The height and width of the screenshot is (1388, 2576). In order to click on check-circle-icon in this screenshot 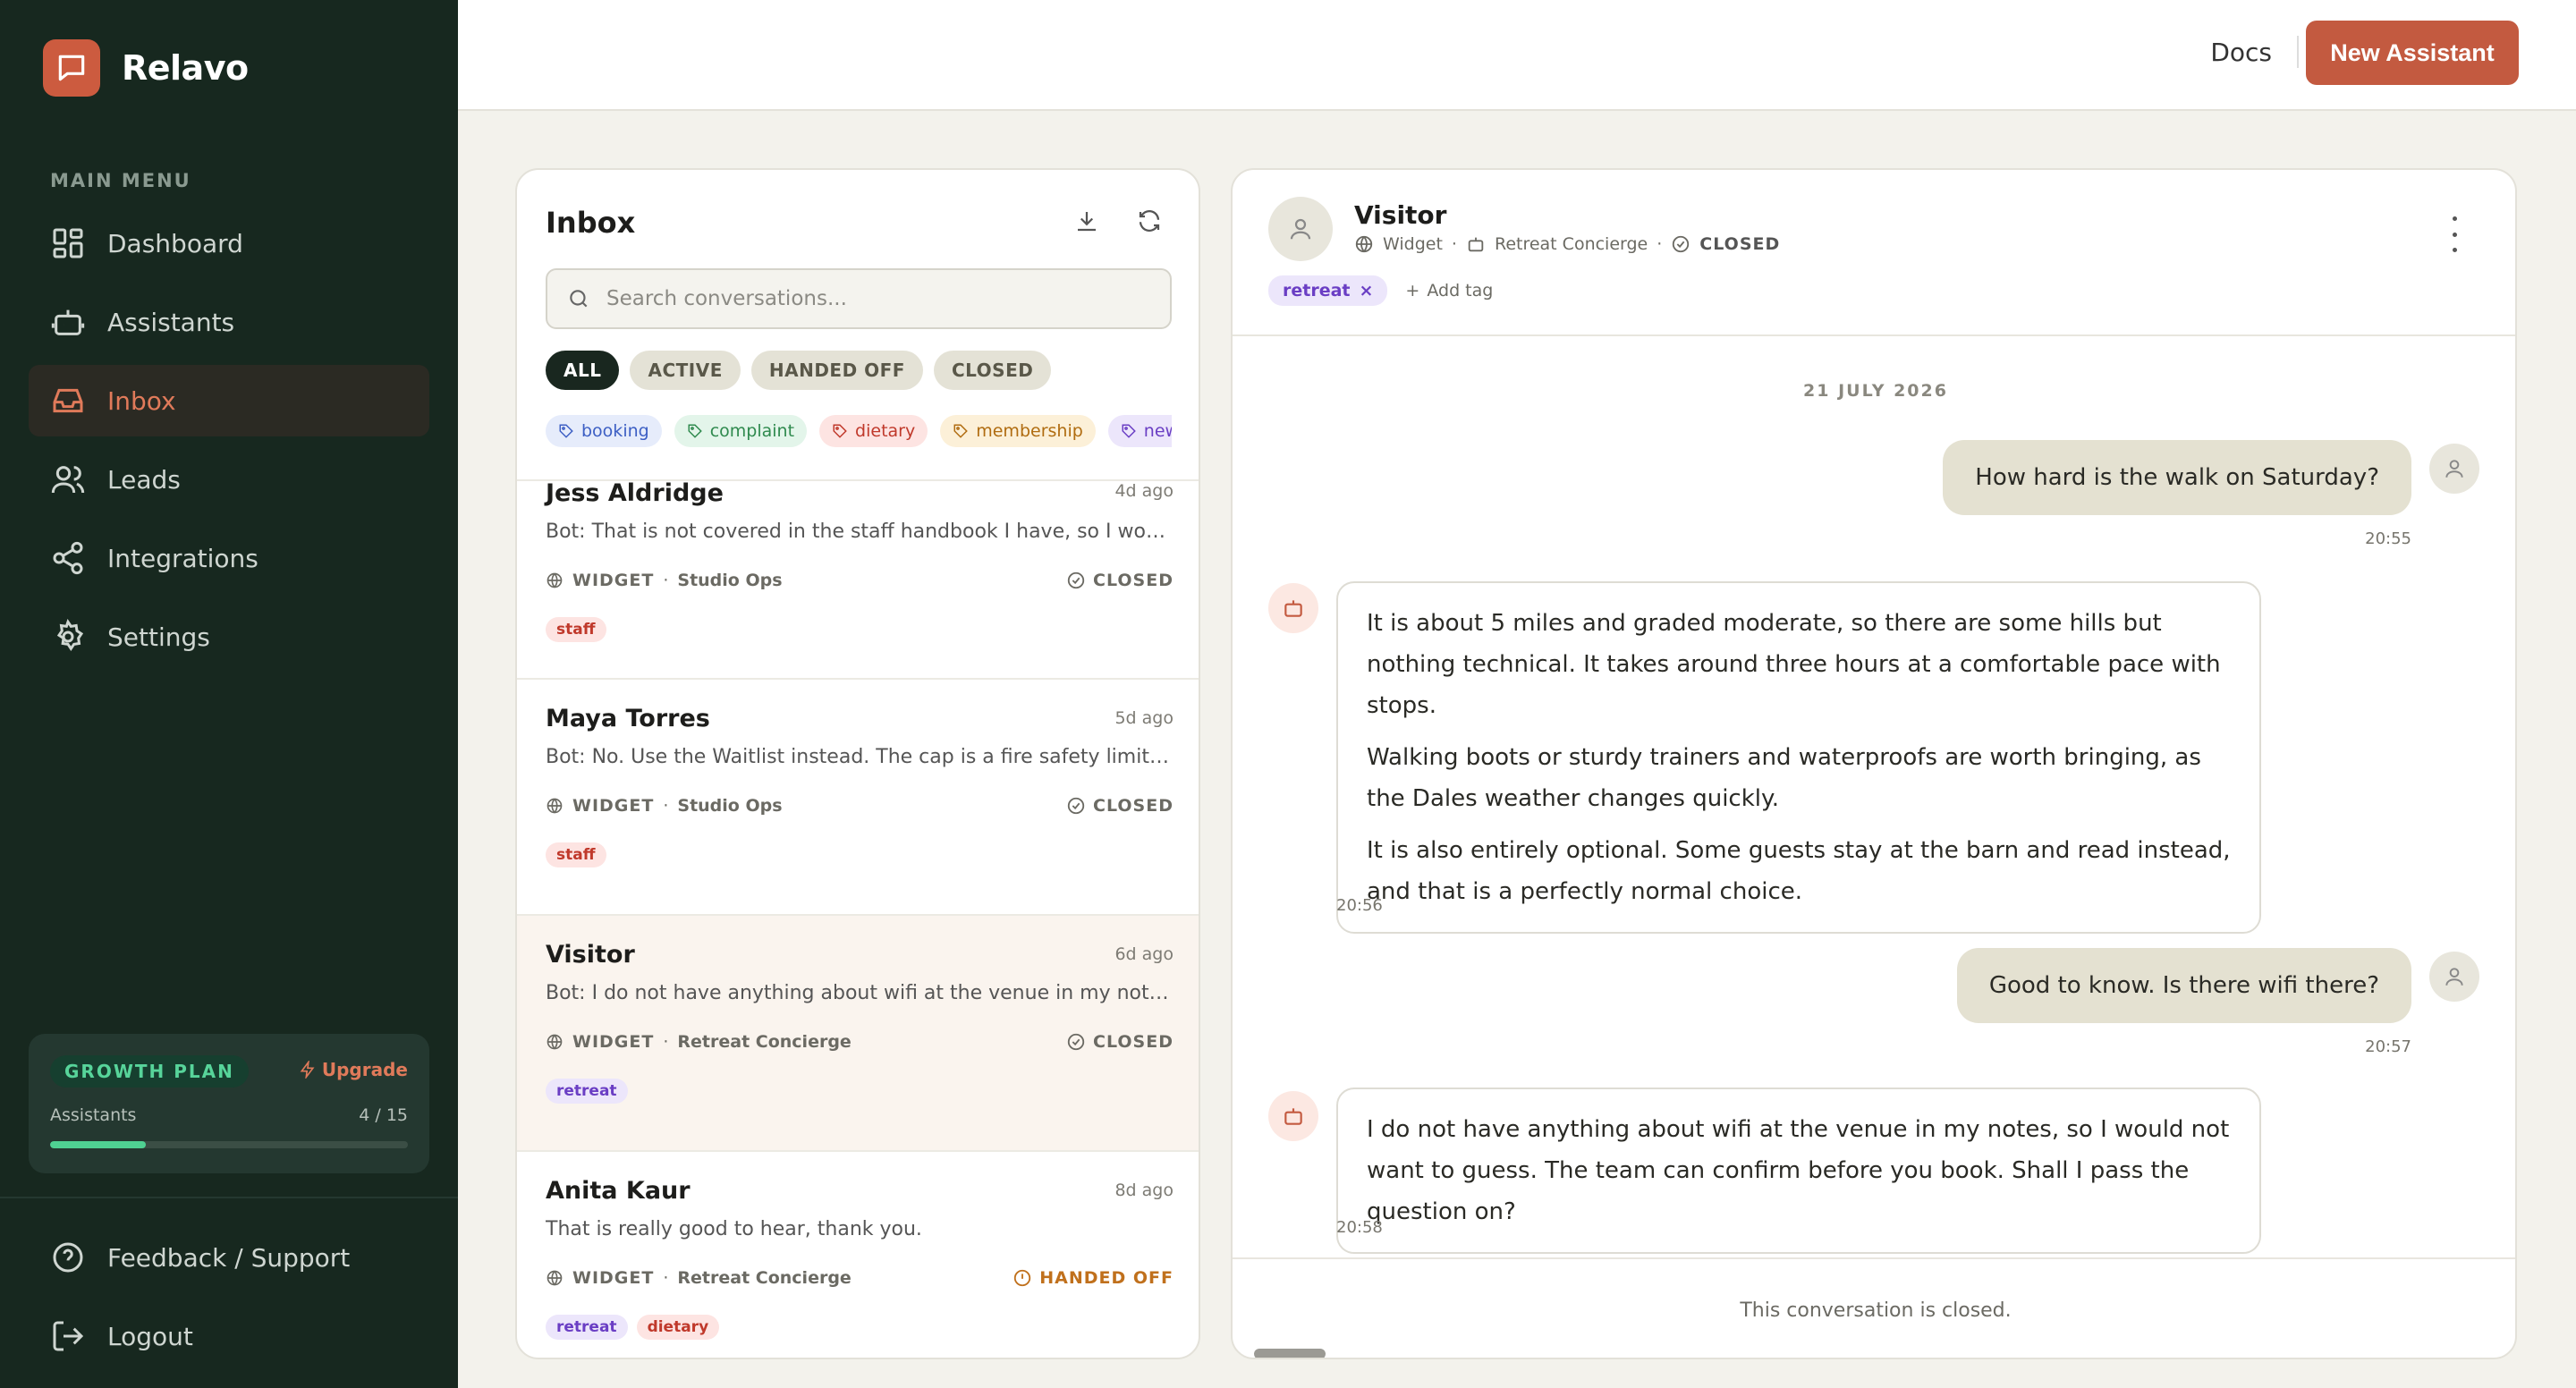, I will do `click(1076, 1042)`.